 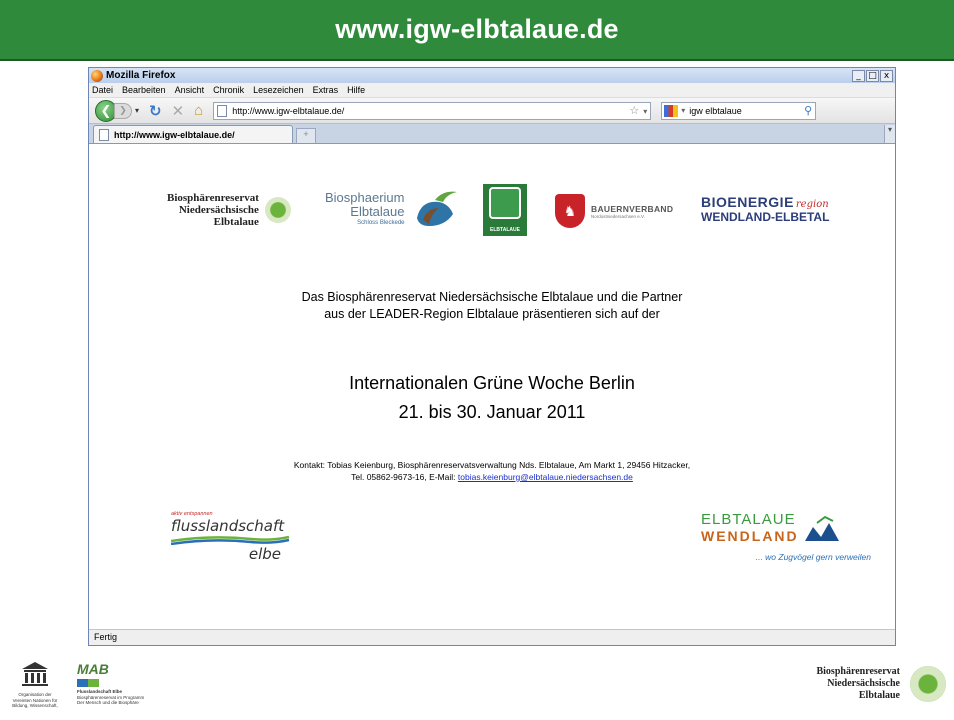 What do you see at coordinates (106, 637) in the screenshot?
I see `status-text: Fertig` at bounding box center [106, 637].